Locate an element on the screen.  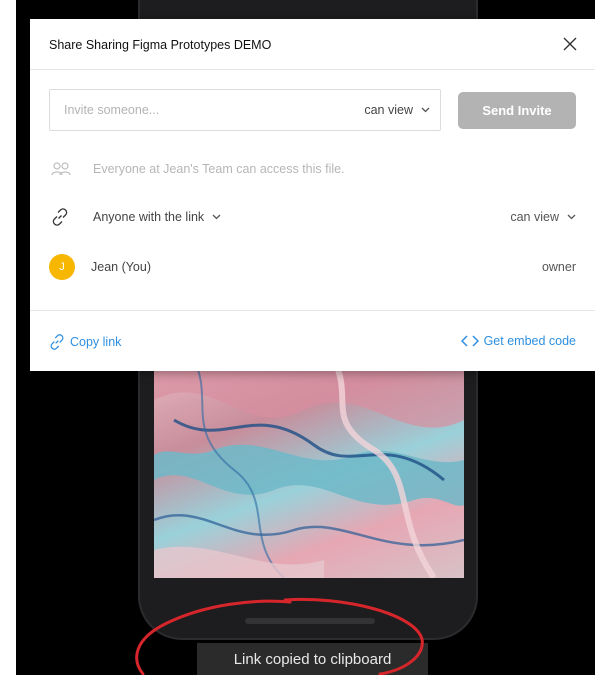
link-permission-dropdown: can view is located at coordinates (543, 217).